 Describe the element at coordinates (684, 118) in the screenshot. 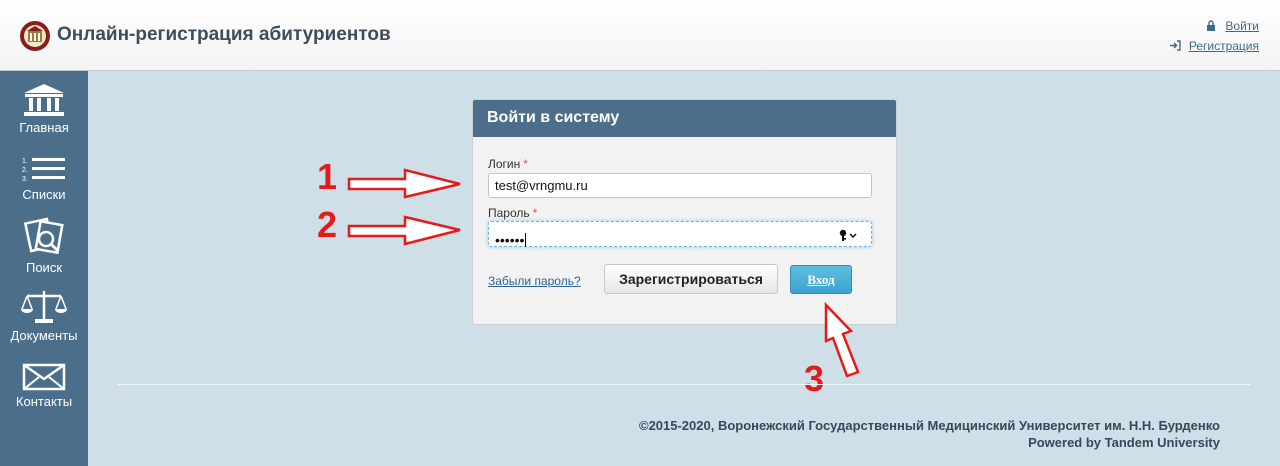

I see `login-panel-title: Войти в систему` at that location.